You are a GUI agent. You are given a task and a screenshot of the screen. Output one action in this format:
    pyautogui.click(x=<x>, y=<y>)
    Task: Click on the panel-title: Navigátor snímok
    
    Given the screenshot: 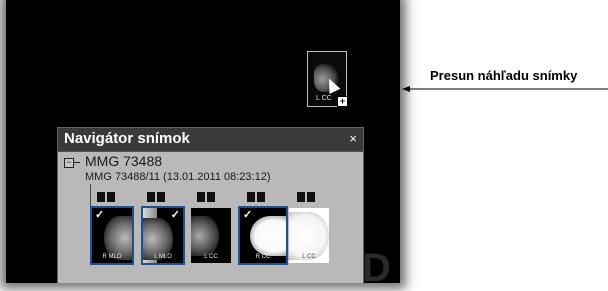 What is the action you would take?
    pyautogui.click(x=127, y=138)
    